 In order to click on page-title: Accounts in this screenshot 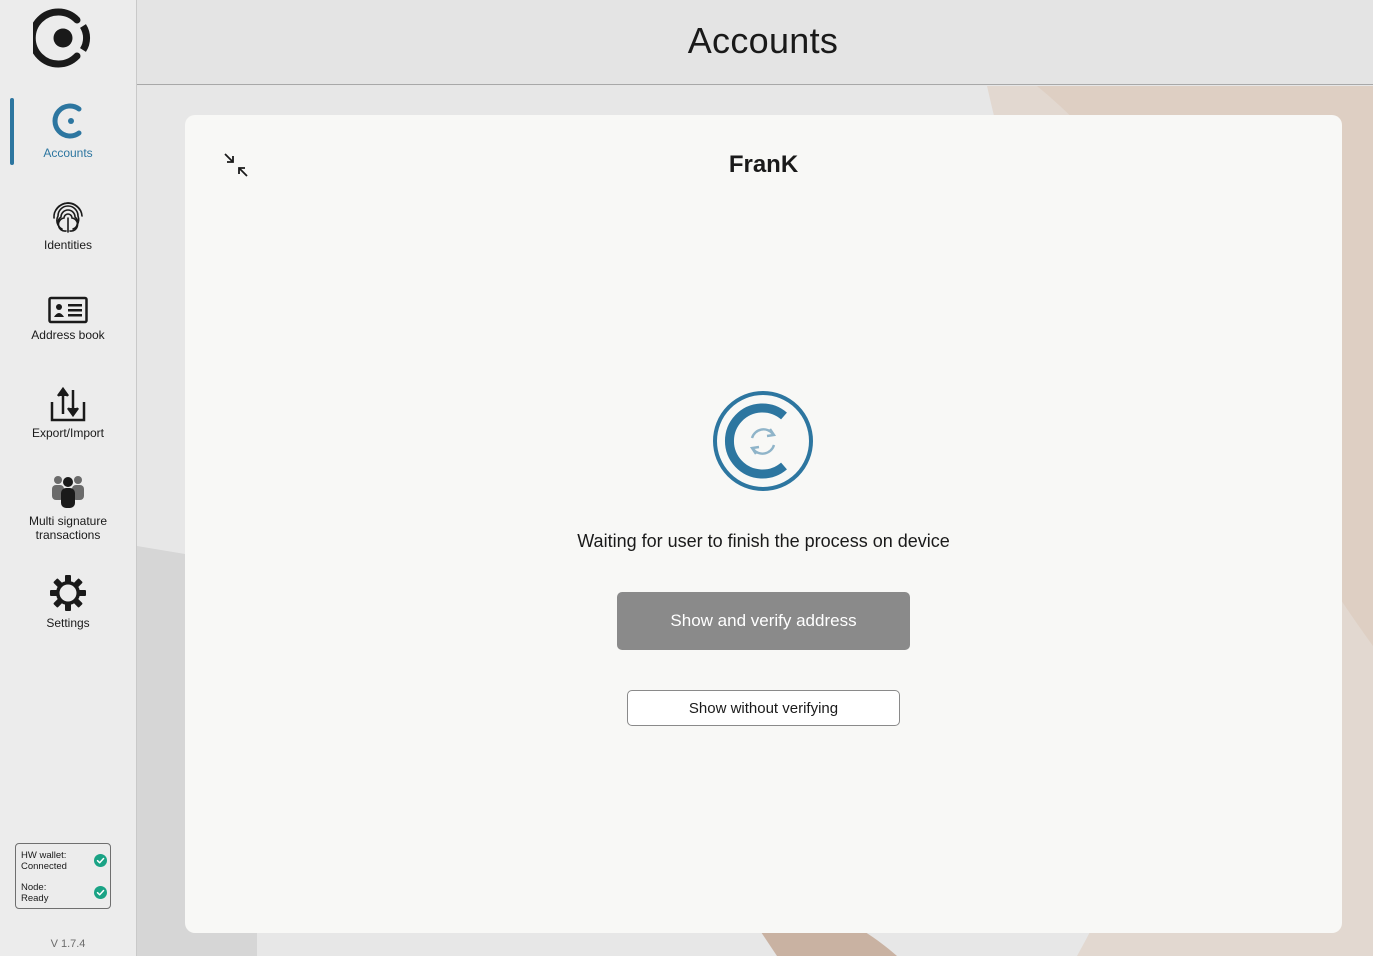, I will do `click(763, 40)`.